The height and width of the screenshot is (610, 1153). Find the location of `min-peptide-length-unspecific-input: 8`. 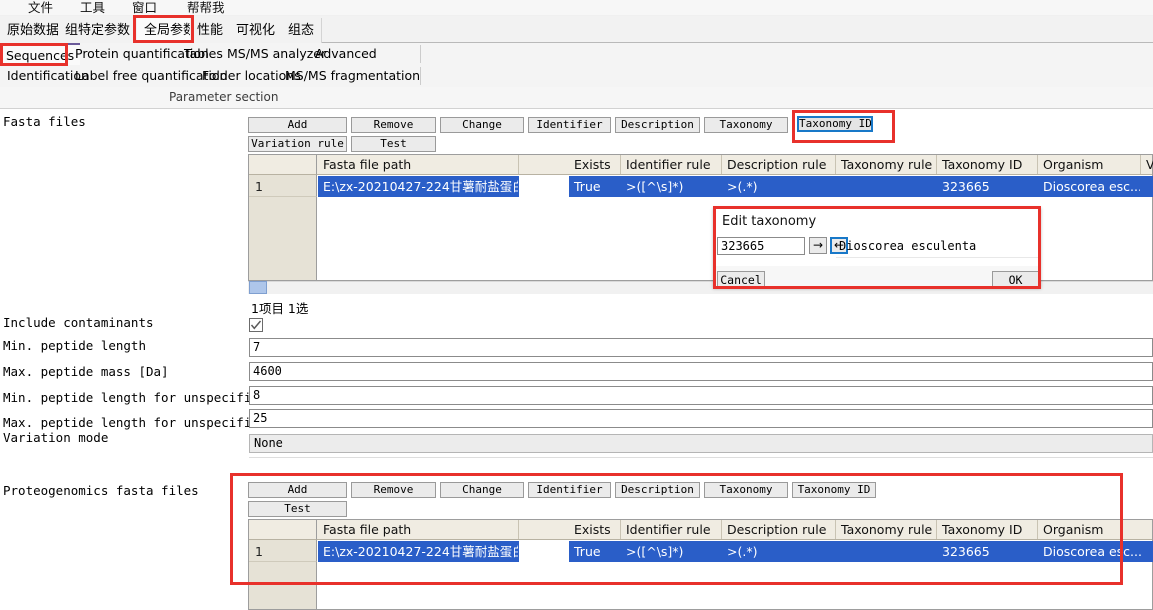

min-peptide-length-unspecific-input: 8 is located at coordinates (701, 395).